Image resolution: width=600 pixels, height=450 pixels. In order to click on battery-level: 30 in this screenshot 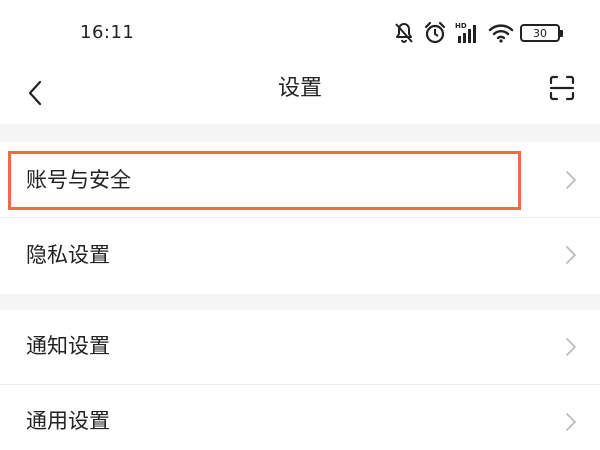, I will do `click(540, 33)`.